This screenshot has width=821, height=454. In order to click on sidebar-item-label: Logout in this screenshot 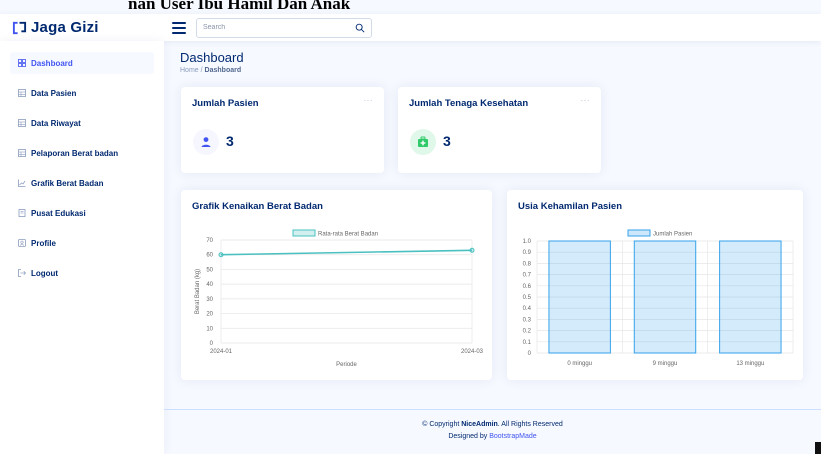, I will do `click(45, 273)`.